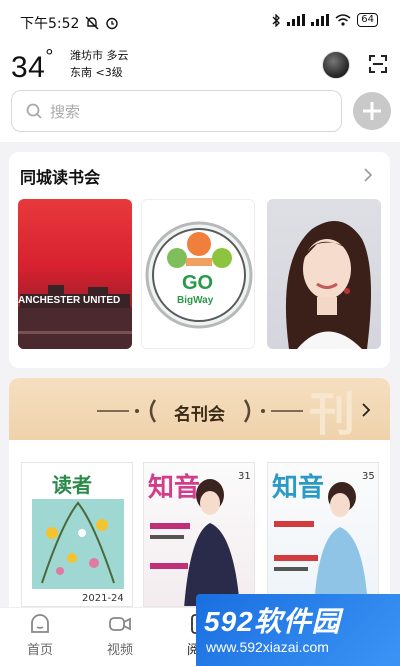 This screenshot has width=400, height=666. I want to click on signal-2-icon, so click(320, 20).